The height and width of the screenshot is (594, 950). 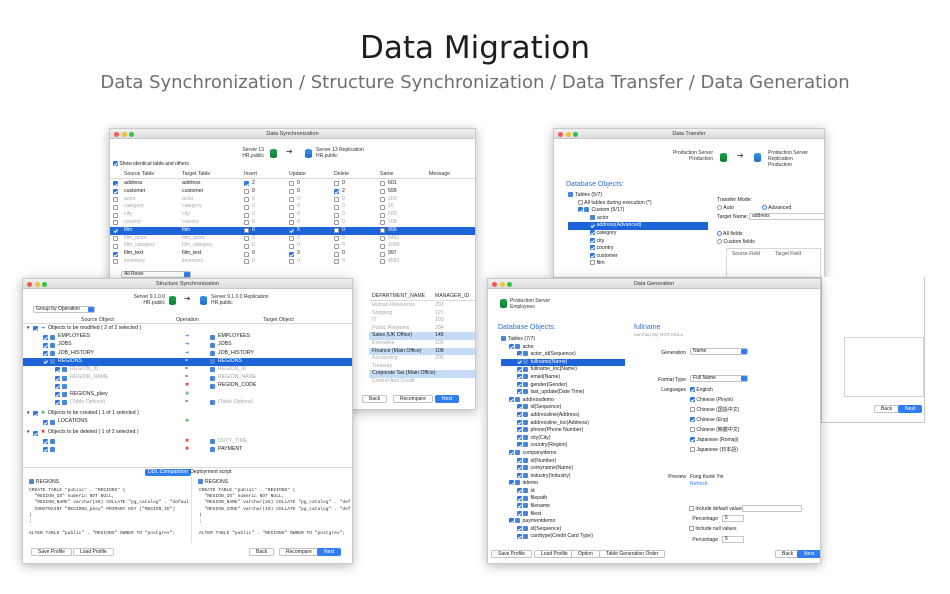 What do you see at coordinates (604, 248) in the screenshot?
I see `tree-item: country` at bounding box center [604, 248].